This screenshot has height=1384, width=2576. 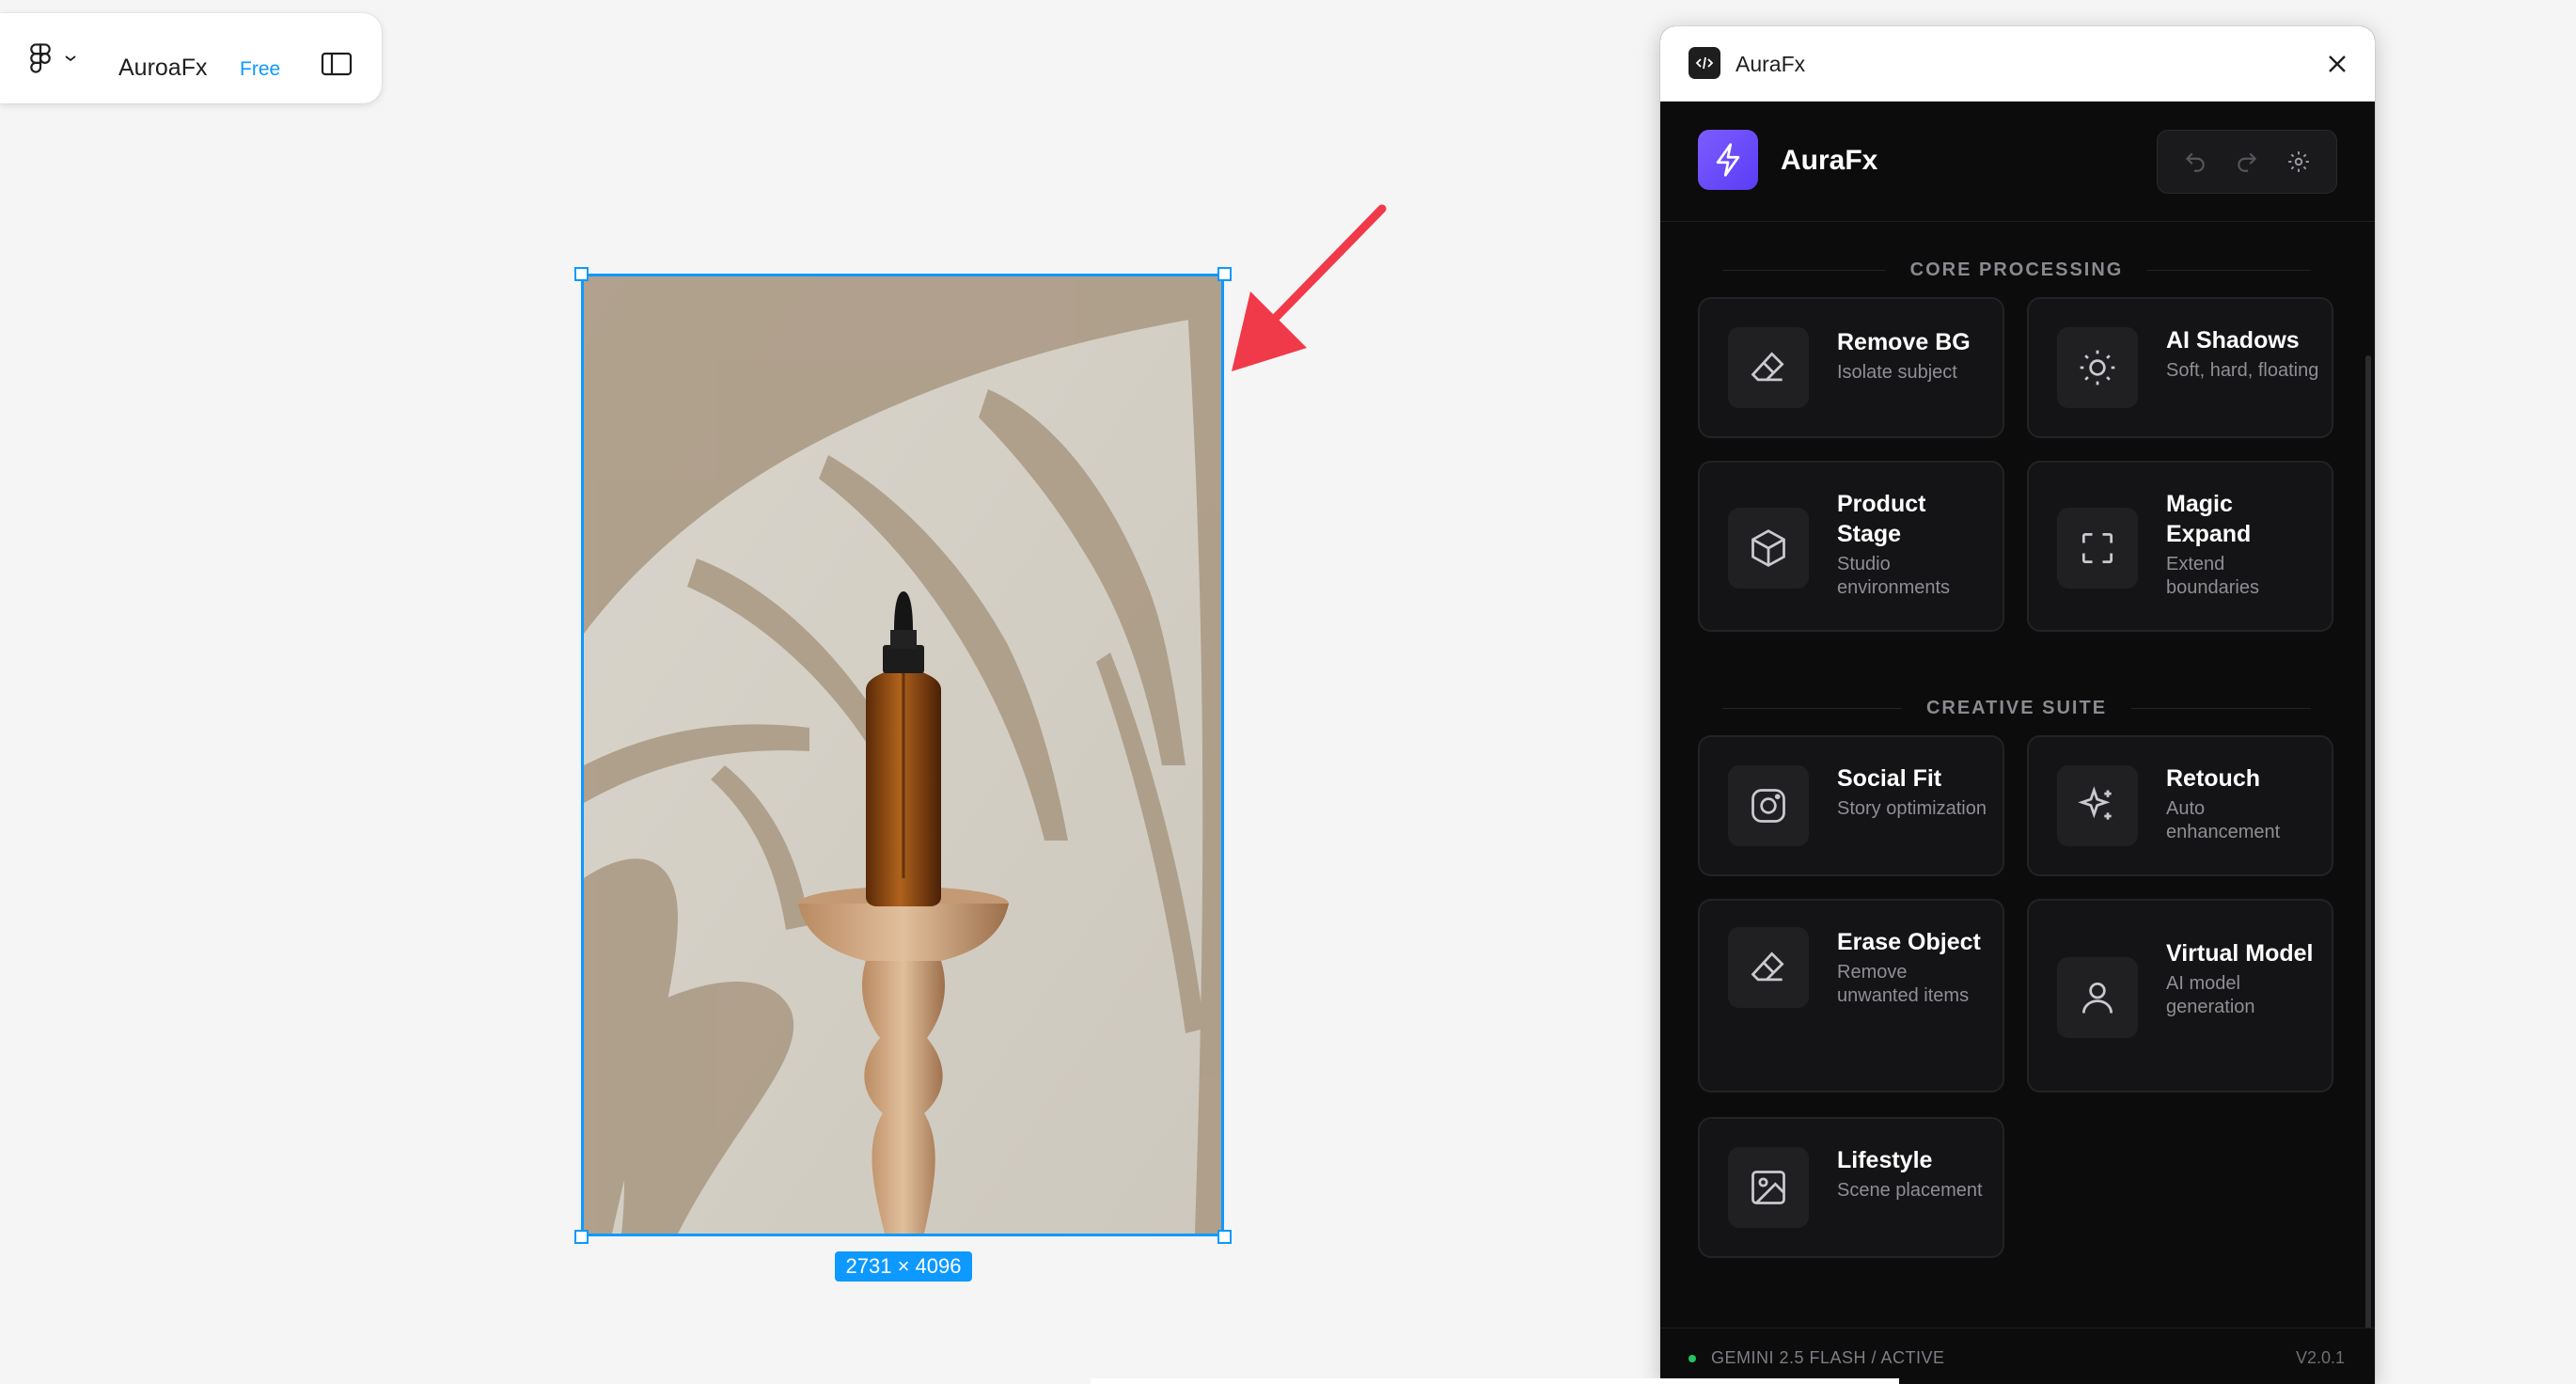 I want to click on toggle-sidebar-icon, so click(x=337, y=64).